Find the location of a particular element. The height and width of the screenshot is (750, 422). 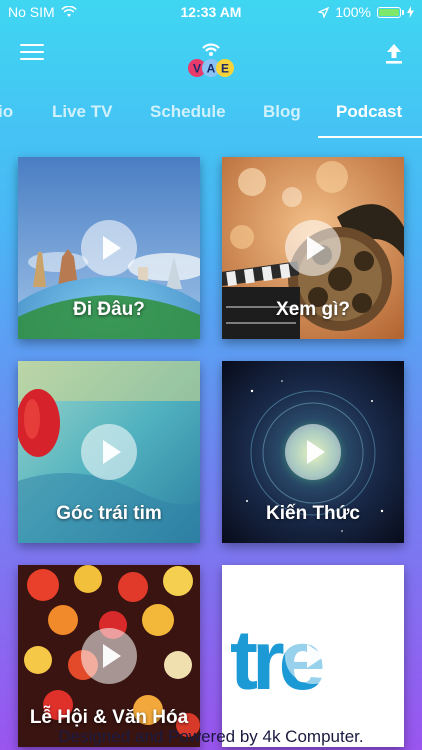

podcast-card-tre: tre is located at coordinates (313, 656).